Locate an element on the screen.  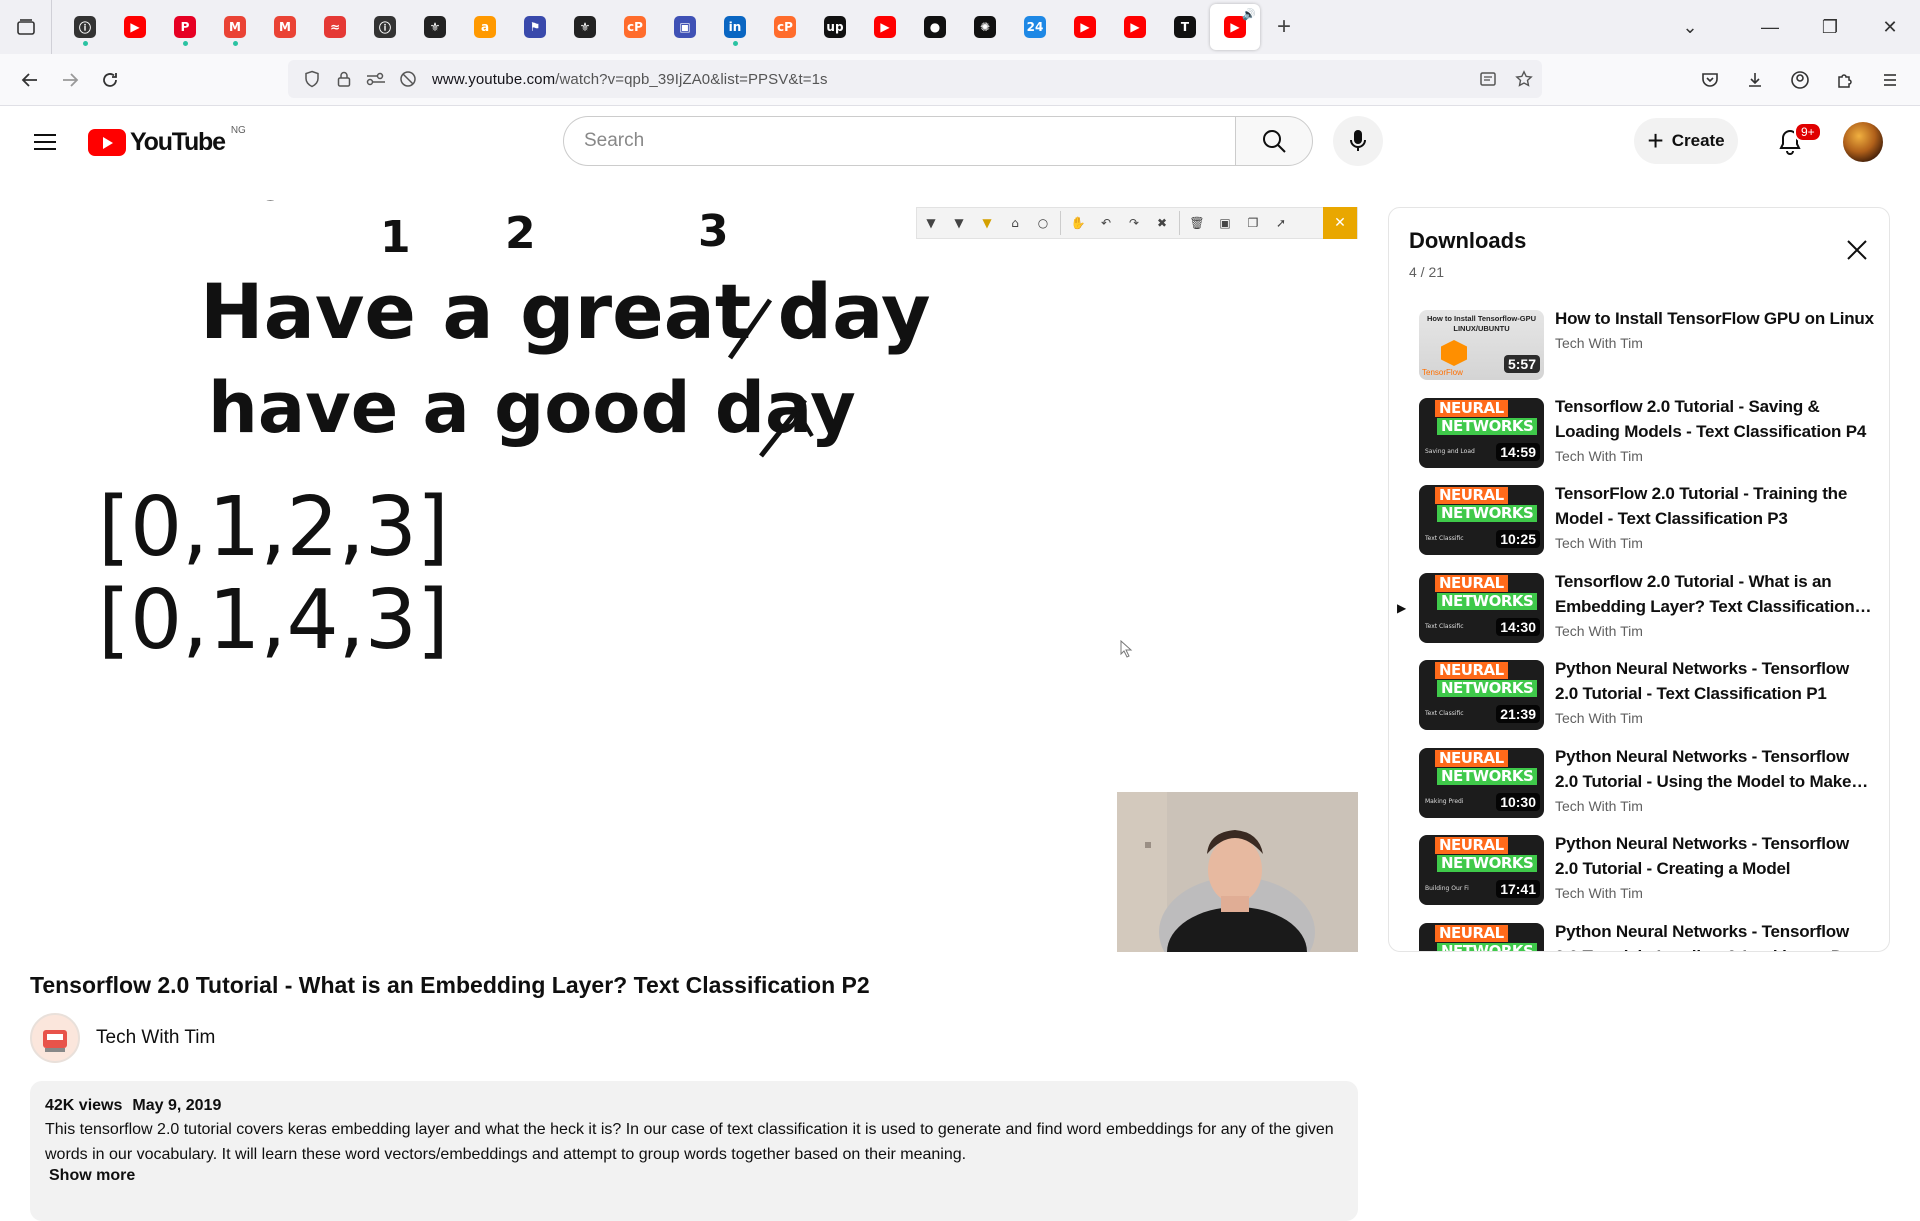
trash-icon: 🗑 is located at coordinates (1197, 223).